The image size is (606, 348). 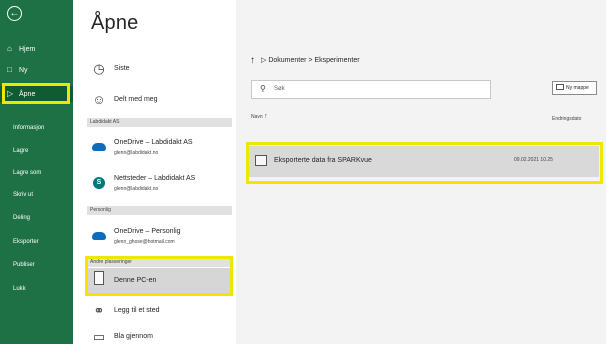 I want to click on location-browse: ▭ Bla gjennom, so click(x=159, y=337).